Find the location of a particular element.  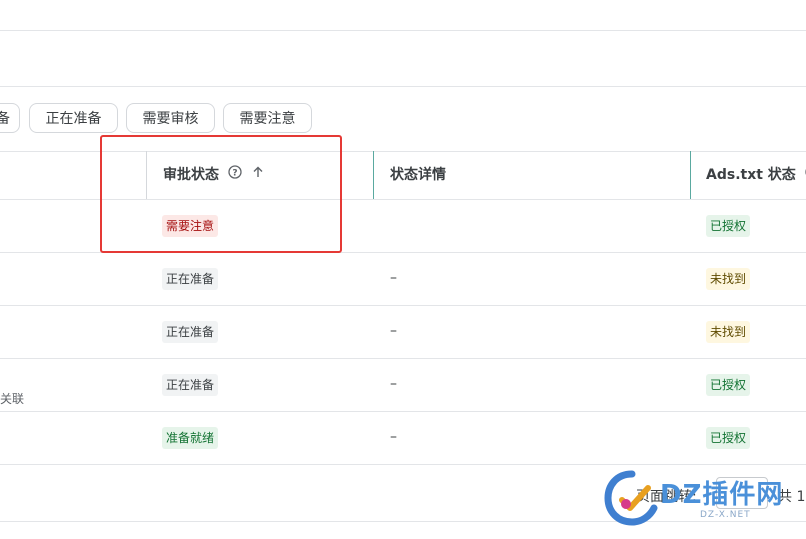

watermark-logo: DZ插件网 DZ-X.NET is located at coordinates (704, 501).